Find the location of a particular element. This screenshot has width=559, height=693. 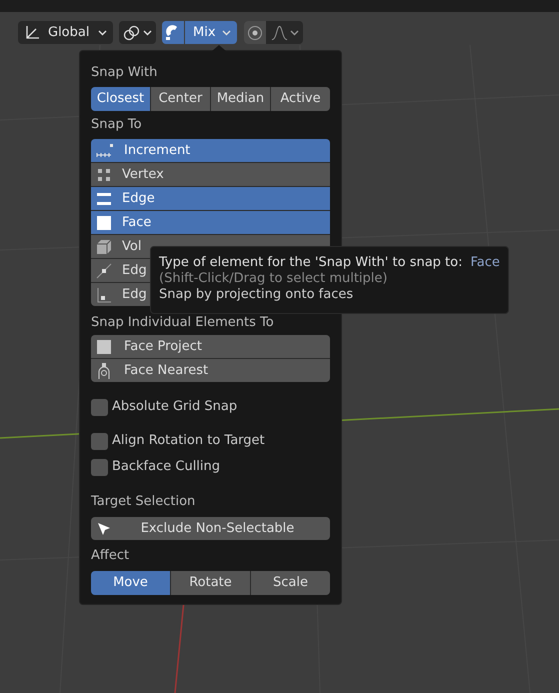

section-label: Target Selection is located at coordinates (143, 502).